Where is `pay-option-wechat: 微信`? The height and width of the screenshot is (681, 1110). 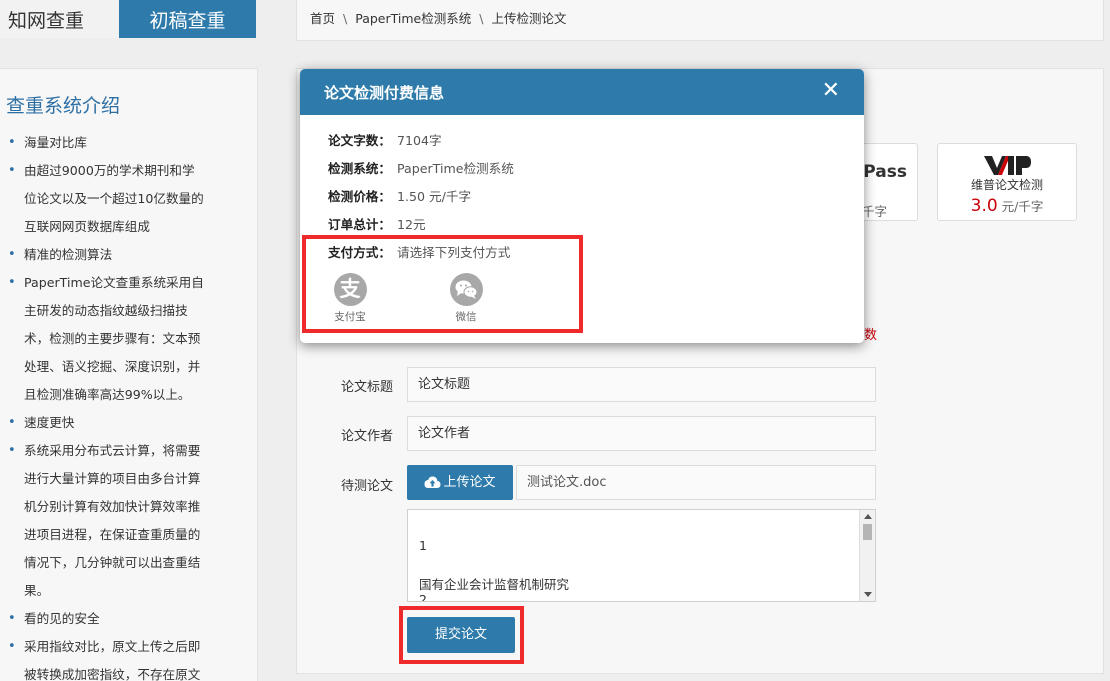
pay-option-wechat: 微信 is located at coordinates (466, 298).